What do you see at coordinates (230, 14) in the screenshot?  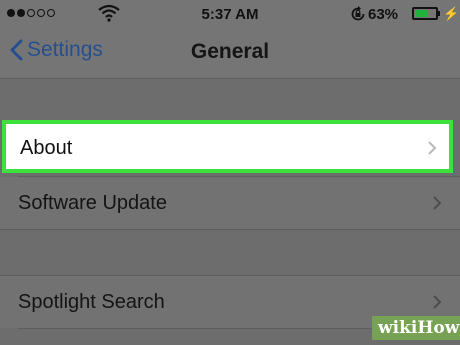 I see `status-bar: 5:37 AM 63% ⚡` at bounding box center [230, 14].